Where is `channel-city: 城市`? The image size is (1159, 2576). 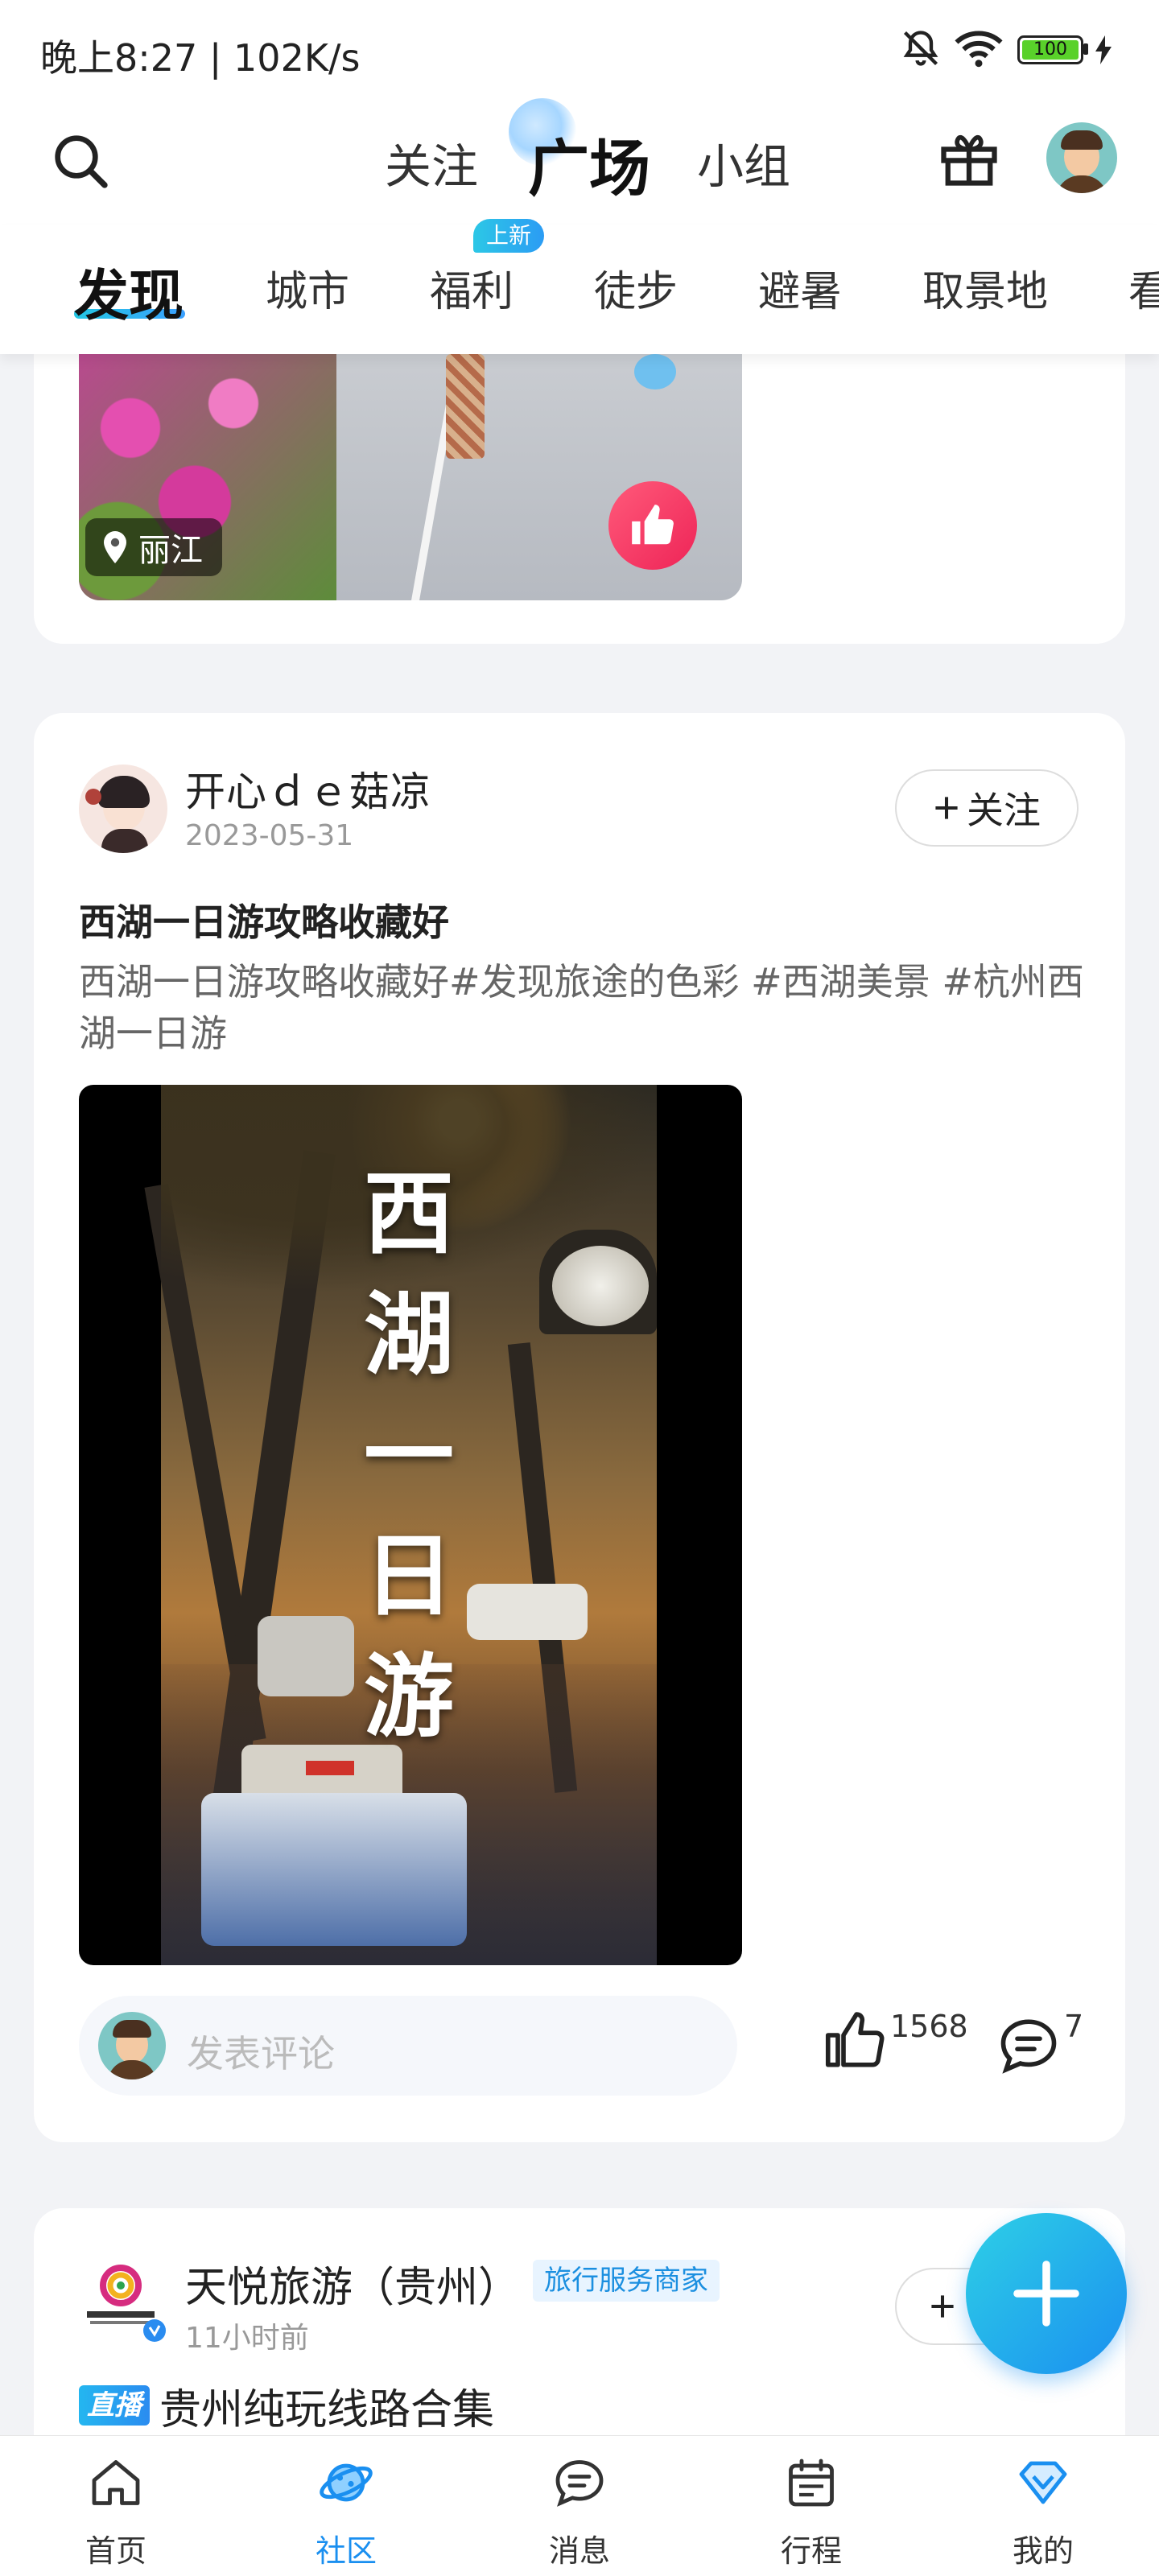 channel-city: 城市 is located at coordinates (307, 288).